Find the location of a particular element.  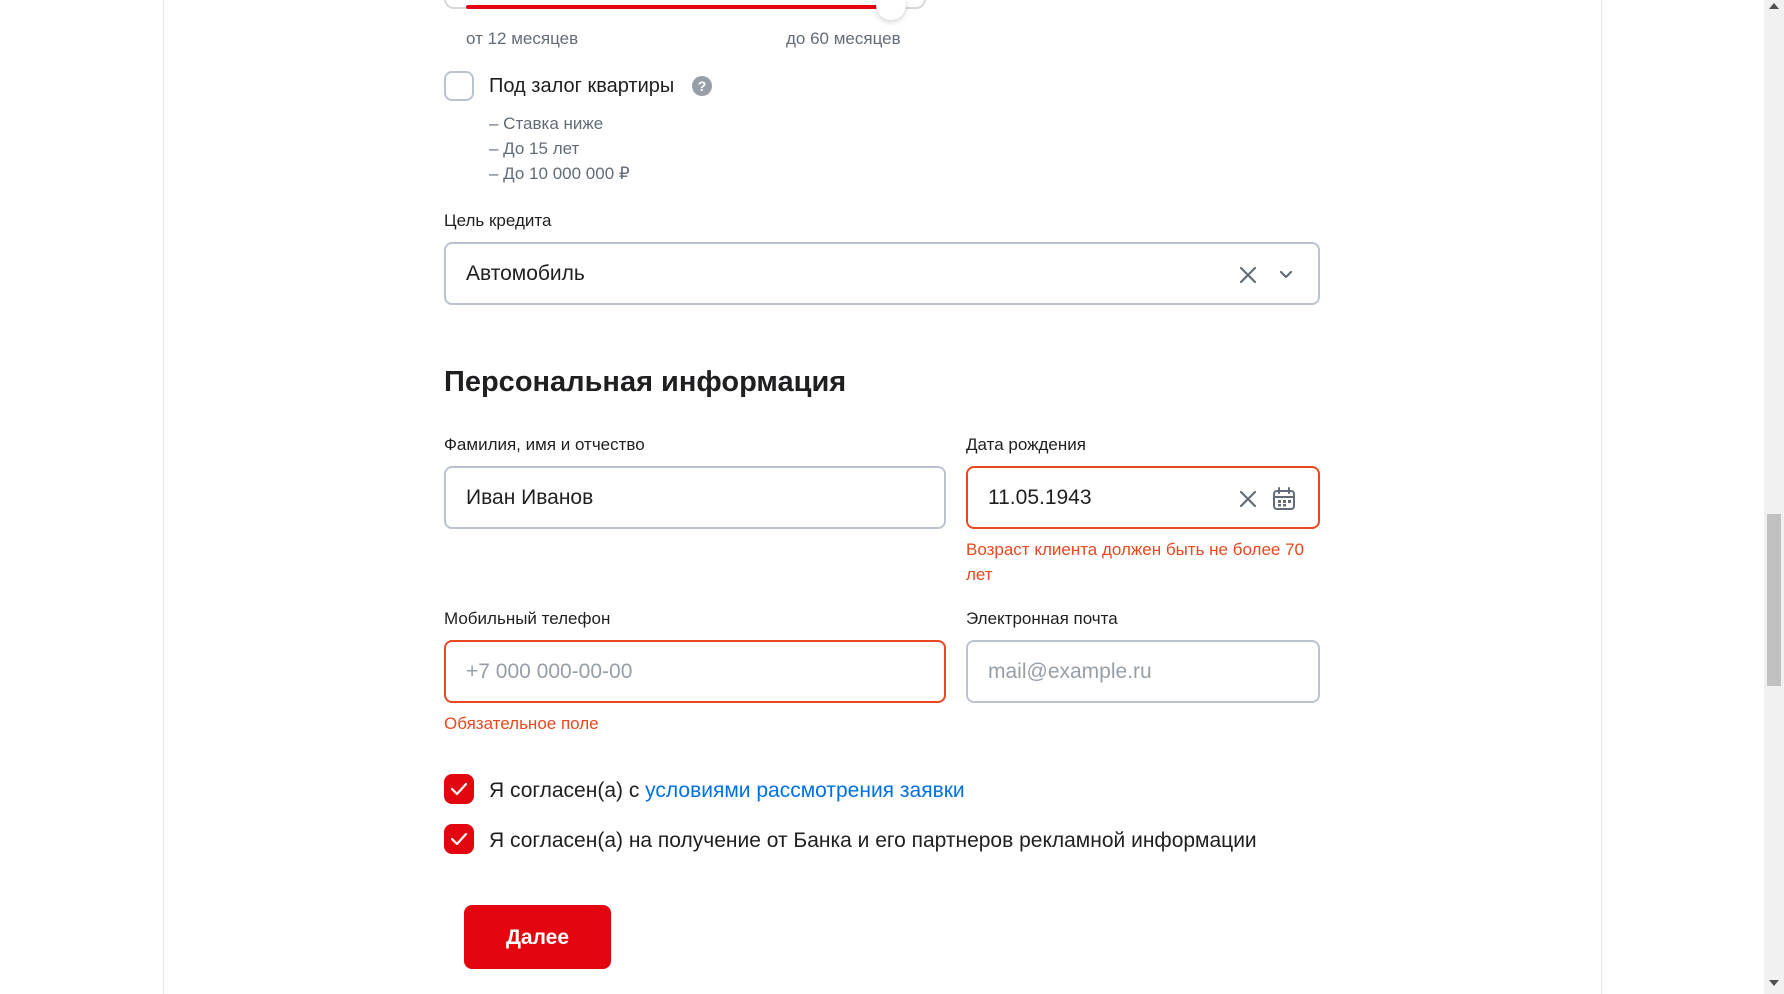

phone-error: Обязательное поле is located at coordinates (521, 723).